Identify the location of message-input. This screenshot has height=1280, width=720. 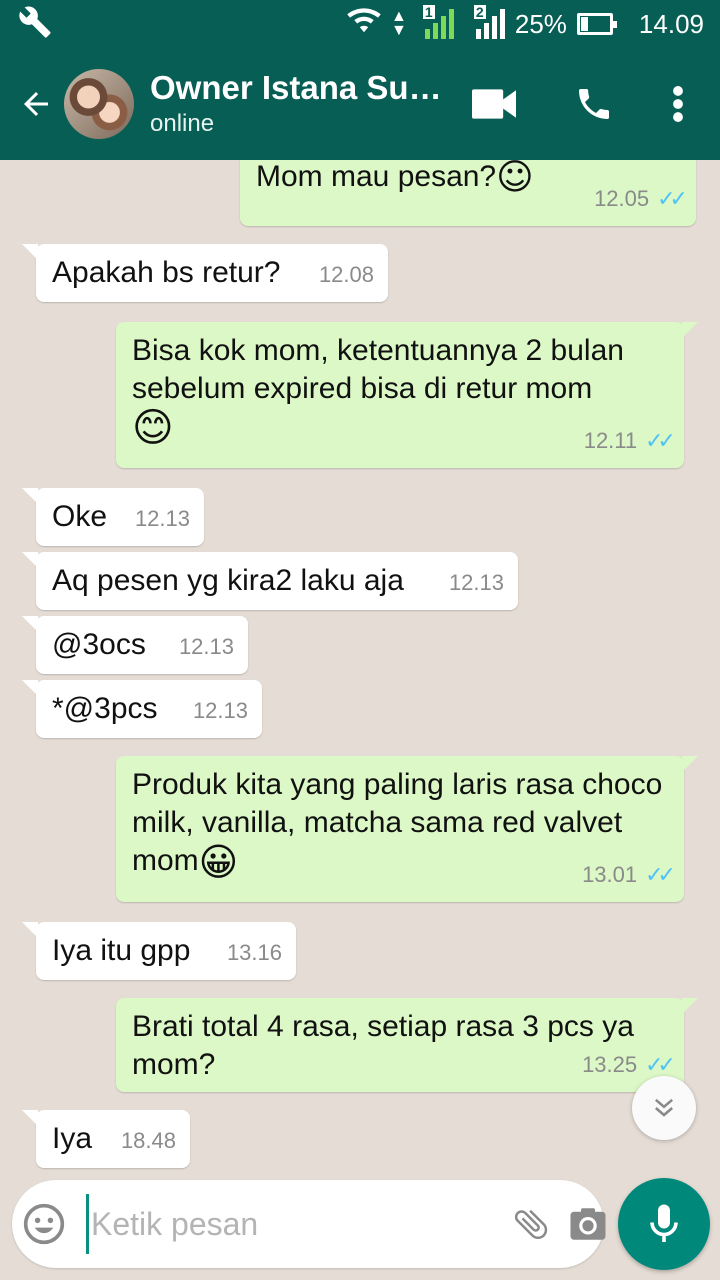
(298, 1224).